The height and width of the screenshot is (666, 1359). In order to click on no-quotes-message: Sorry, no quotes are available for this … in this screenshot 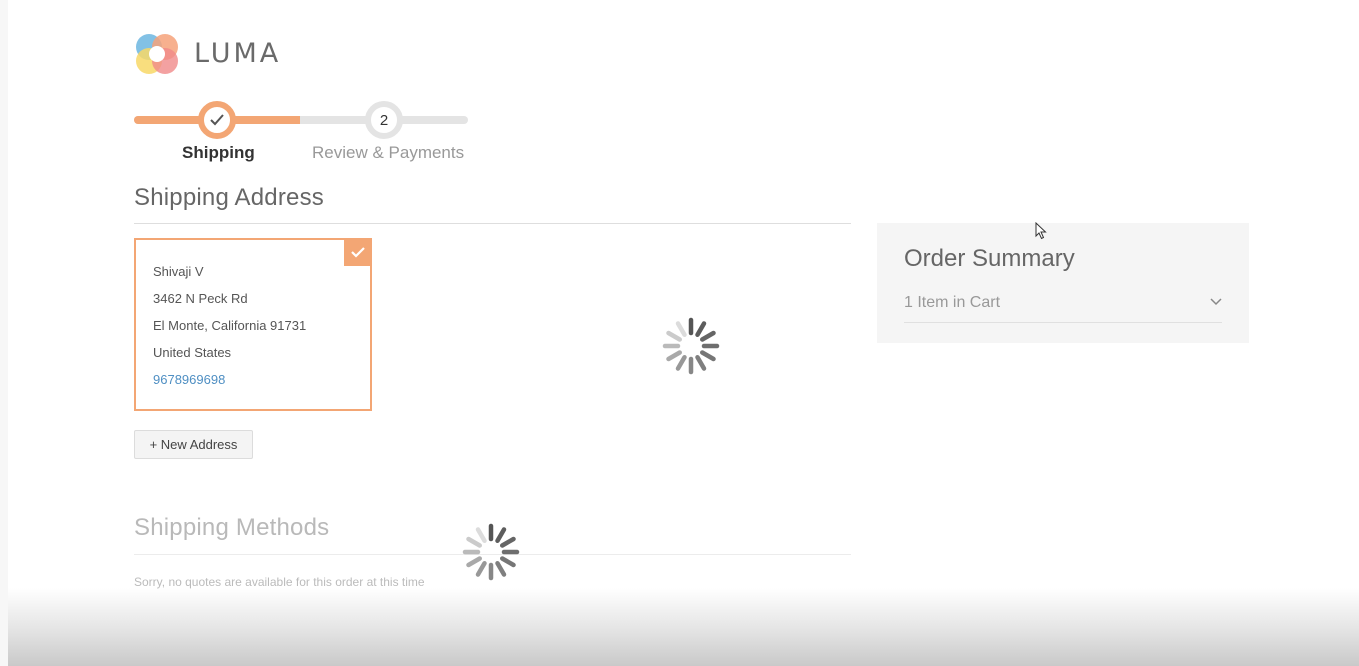, I will do `click(279, 582)`.